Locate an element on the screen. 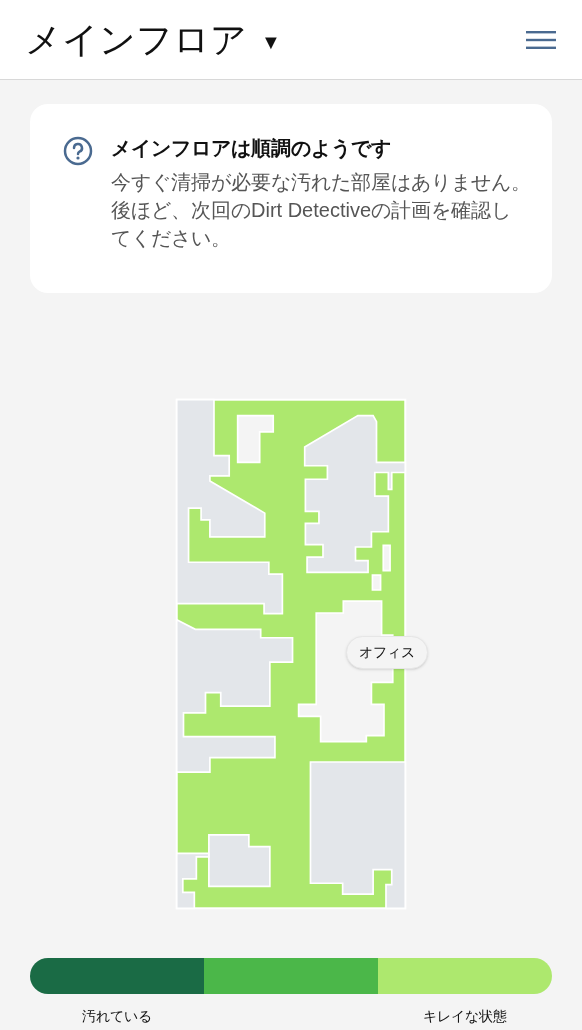 The image size is (582, 1030). legend-label: キレイな状態 is located at coordinates (465, 1016).